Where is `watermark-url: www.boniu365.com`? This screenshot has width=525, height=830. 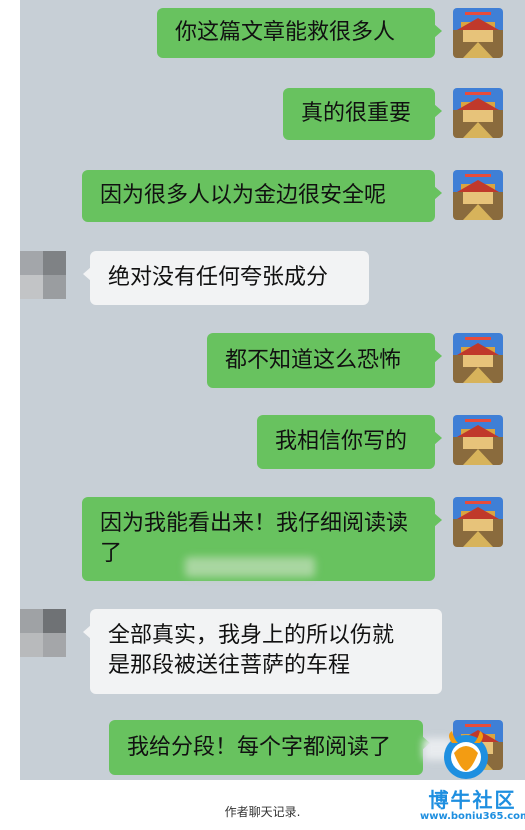 watermark-url: www.boniu365.com is located at coordinates (472, 816).